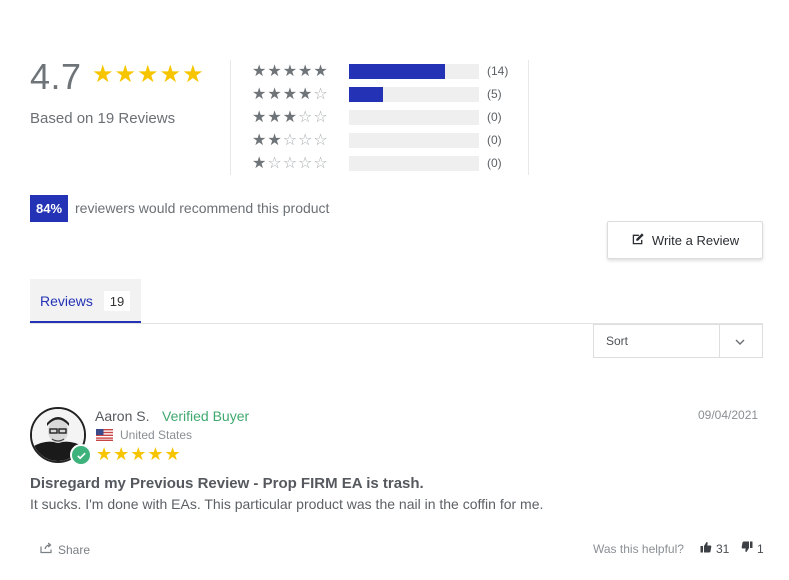  Describe the element at coordinates (305, 140) in the screenshot. I see `empty-star-icons: ☆☆☆` at that location.